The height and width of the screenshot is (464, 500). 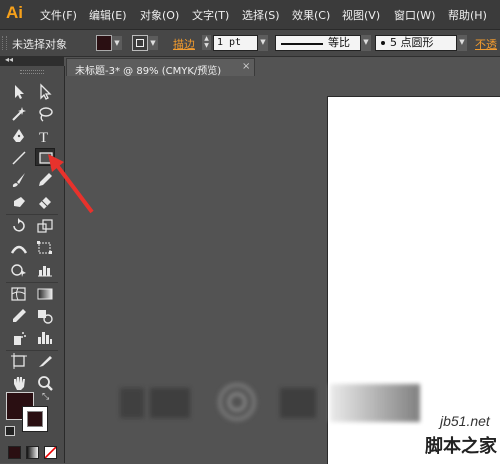 What do you see at coordinates (50, 452) in the screenshot?
I see `none-mode-icon` at bounding box center [50, 452].